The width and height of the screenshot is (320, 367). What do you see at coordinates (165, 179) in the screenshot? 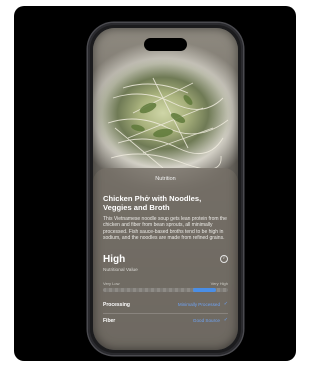
I see `sheet-title: Nutrition` at bounding box center [165, 179].